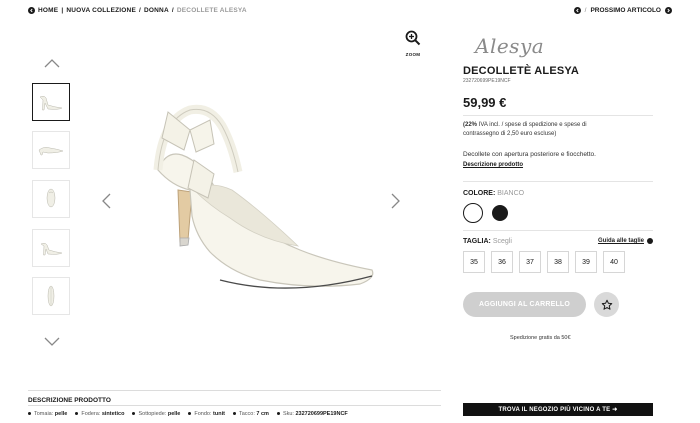  I want to click on zoom-label: ZOOM, so click(413, 54).